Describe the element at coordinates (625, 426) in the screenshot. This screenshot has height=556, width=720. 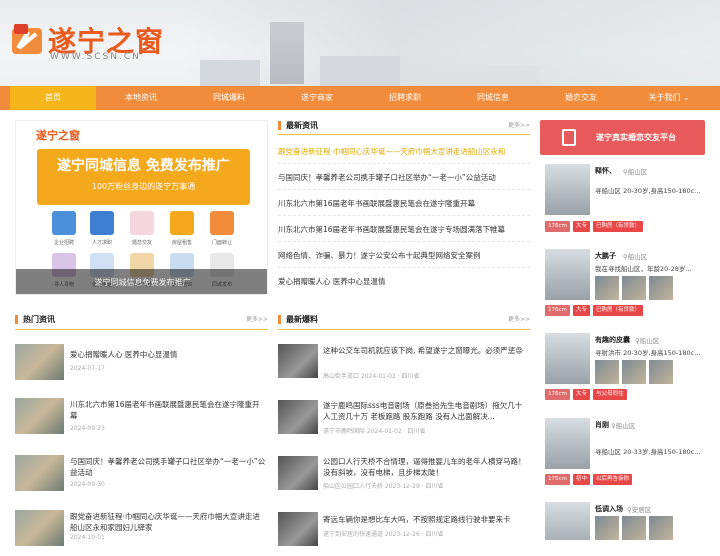
I see `profile-location-text: 船山区` at that location.